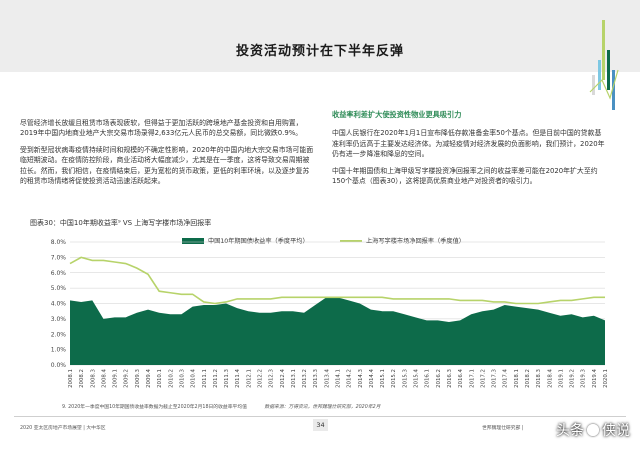 This screenshot has width=640, height=452. Describe the element at coordinates (606, 378) in the screenshot. I see `x-tick-label: 2020.1` at that location.